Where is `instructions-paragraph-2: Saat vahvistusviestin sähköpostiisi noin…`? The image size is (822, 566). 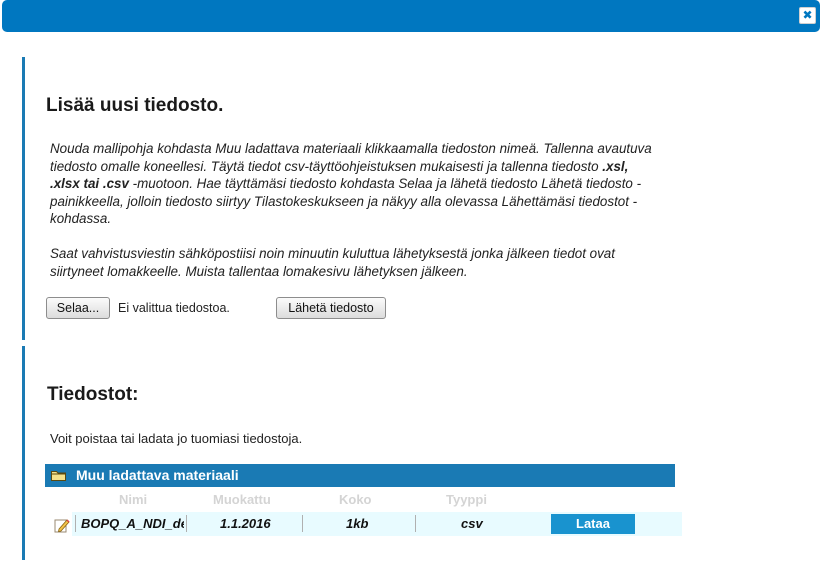
instructions-paragraph-2: Saat vahvistusviestin sähköpostiisi noin… is located at coordinates (332, 262).